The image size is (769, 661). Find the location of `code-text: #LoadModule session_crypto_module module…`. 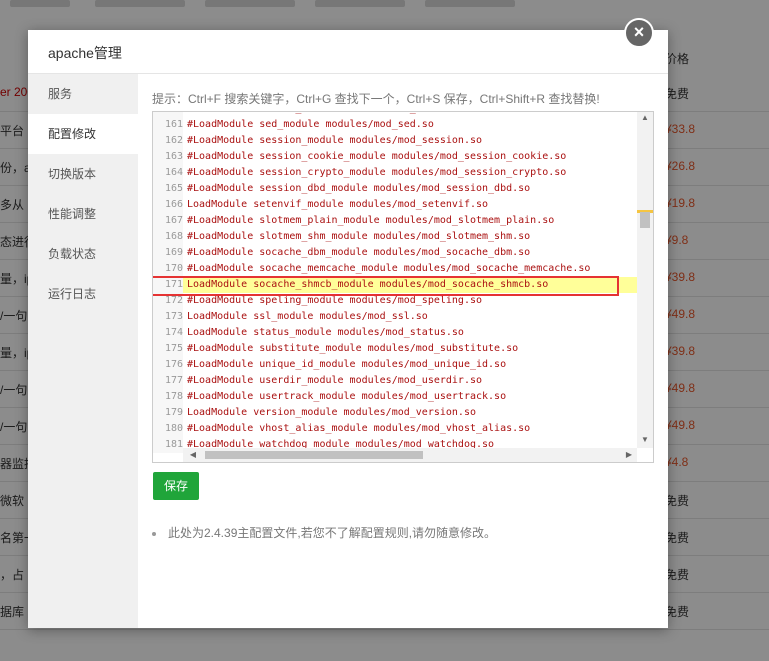

code-text: #LoadModule session_crypto_module module… is located at coordinates (376, 173).